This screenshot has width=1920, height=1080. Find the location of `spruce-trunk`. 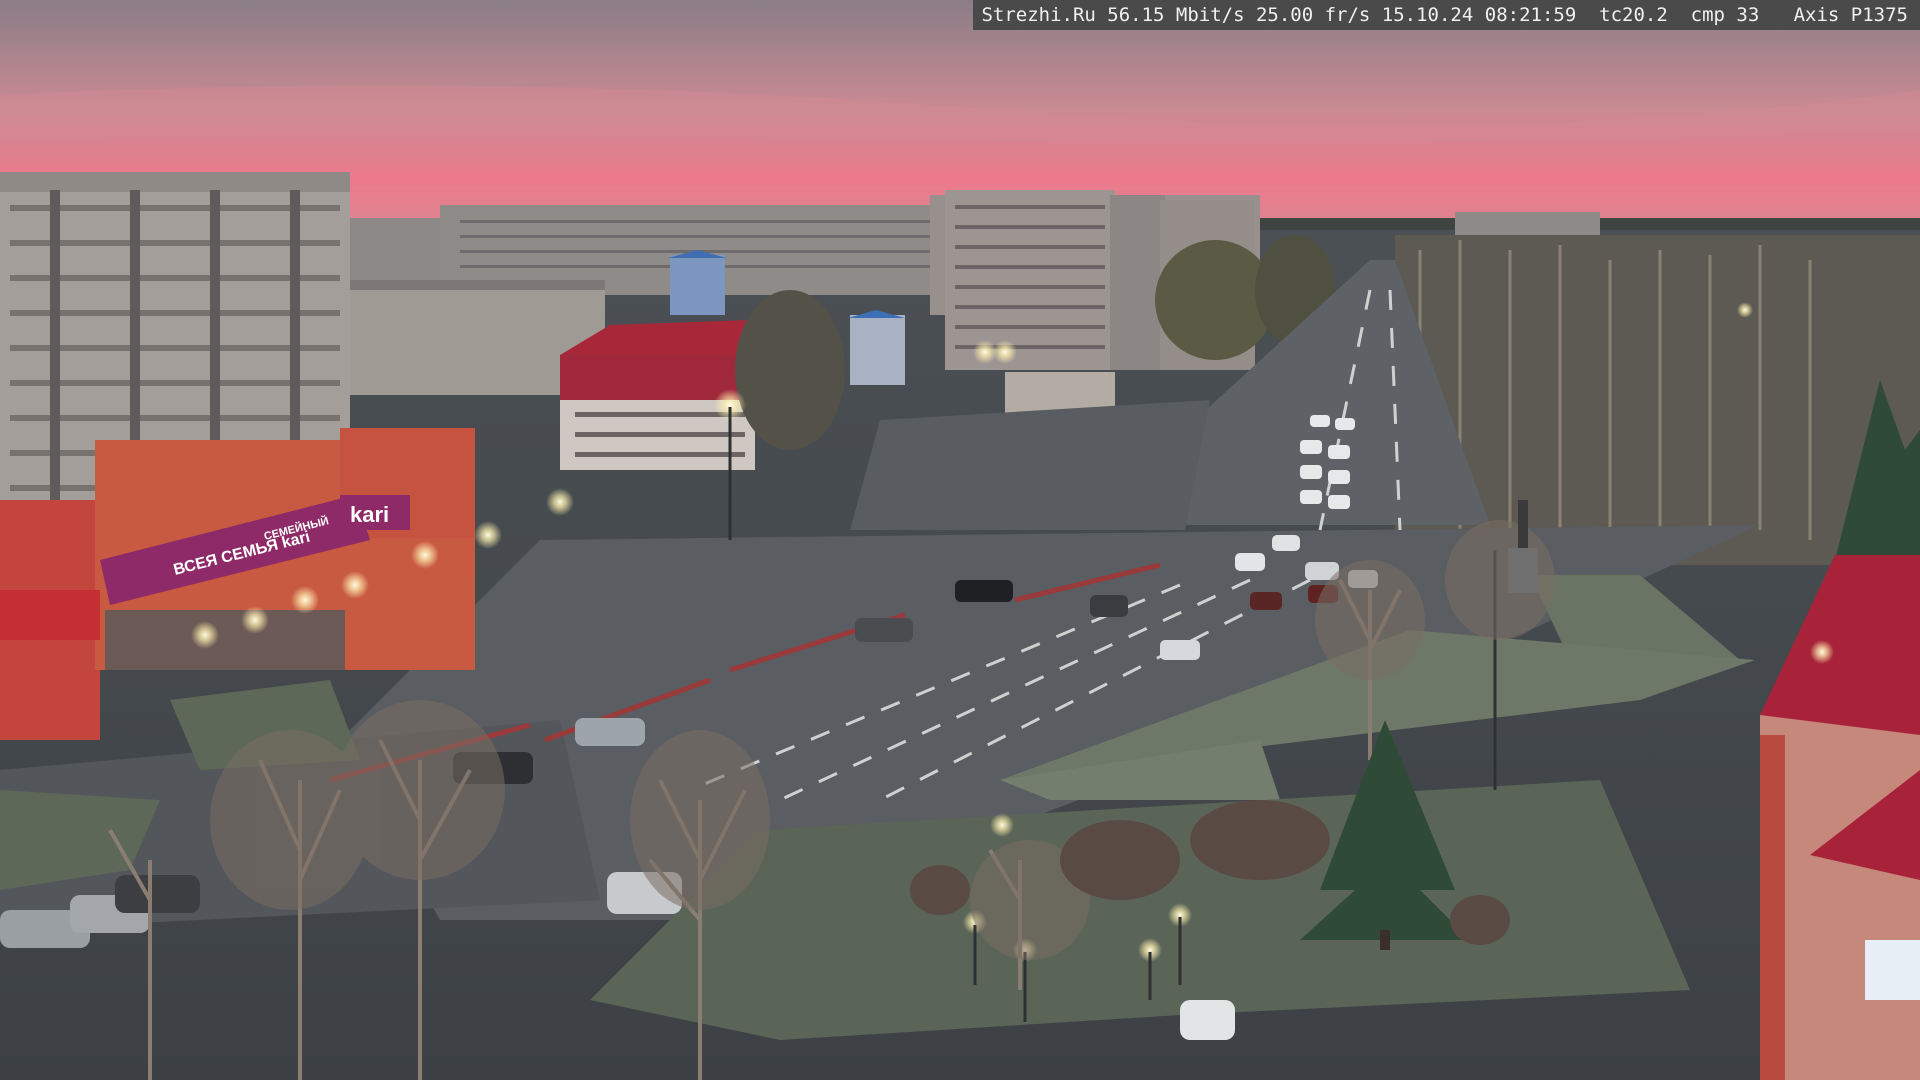

spruce-trunk is located at coordinates (1385, 940).